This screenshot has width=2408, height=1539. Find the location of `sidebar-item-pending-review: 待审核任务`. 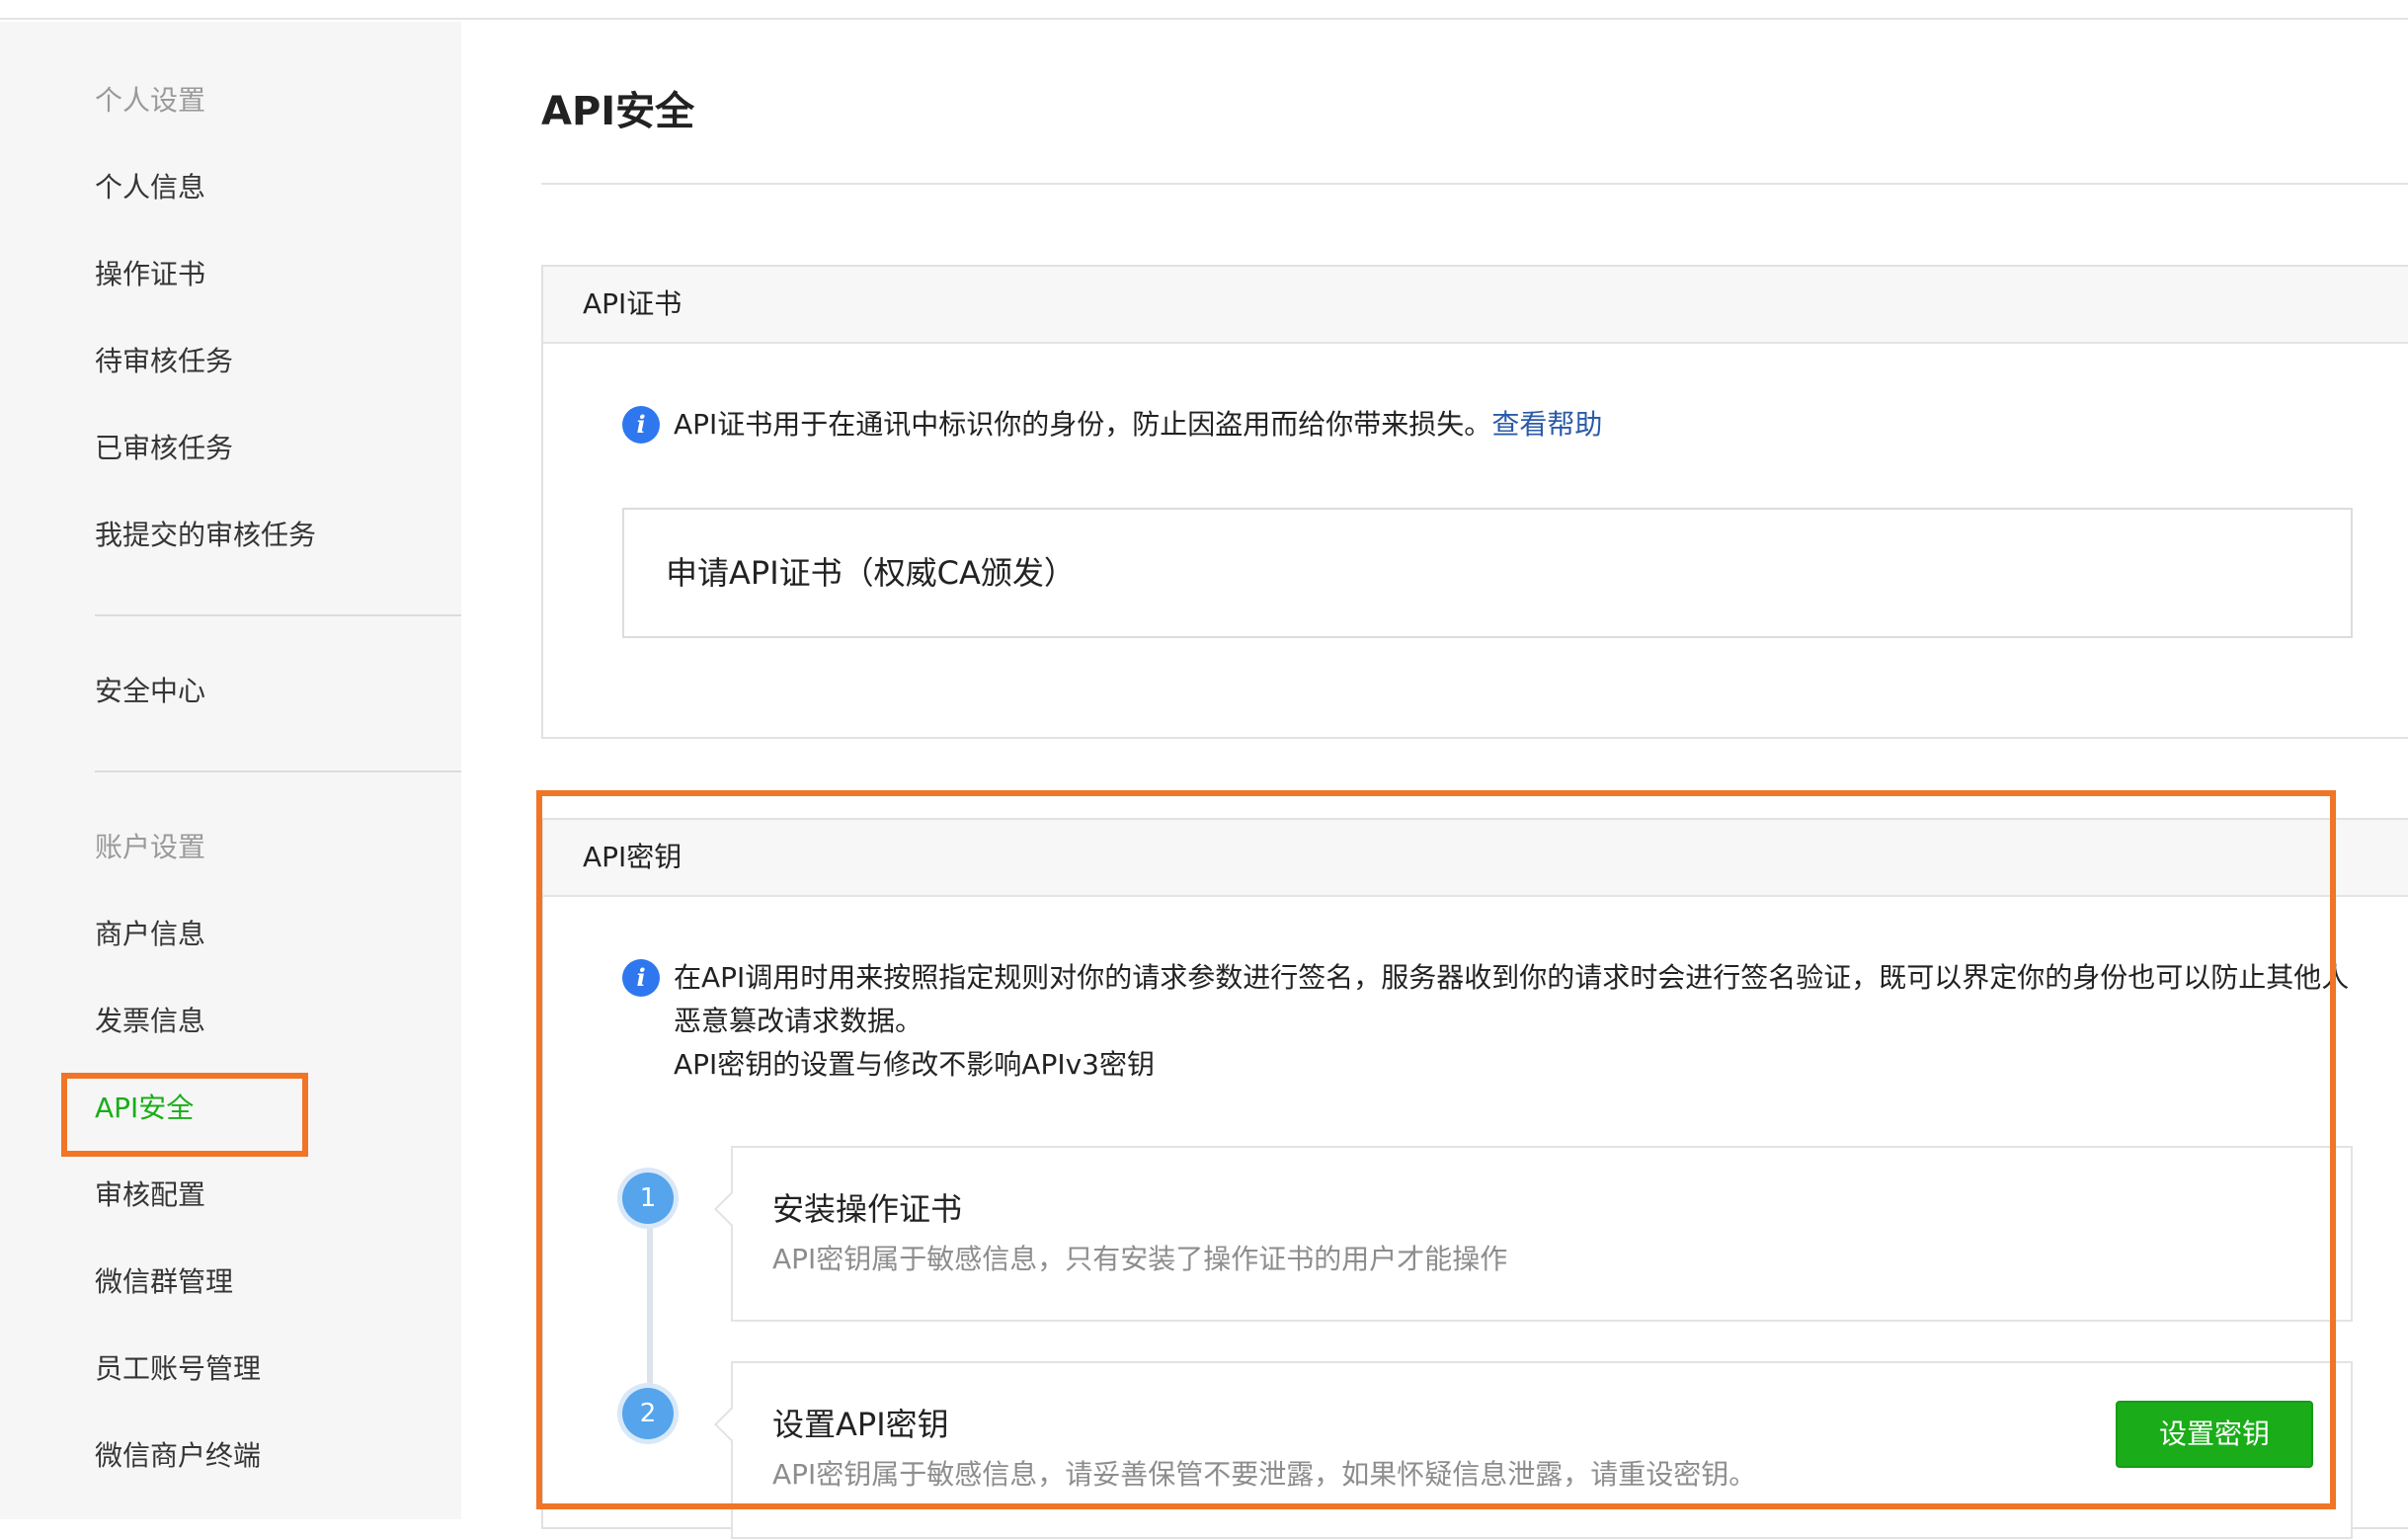

sidebar-item-pending-review: 待审核任务 is located at coordinates (164, 361).